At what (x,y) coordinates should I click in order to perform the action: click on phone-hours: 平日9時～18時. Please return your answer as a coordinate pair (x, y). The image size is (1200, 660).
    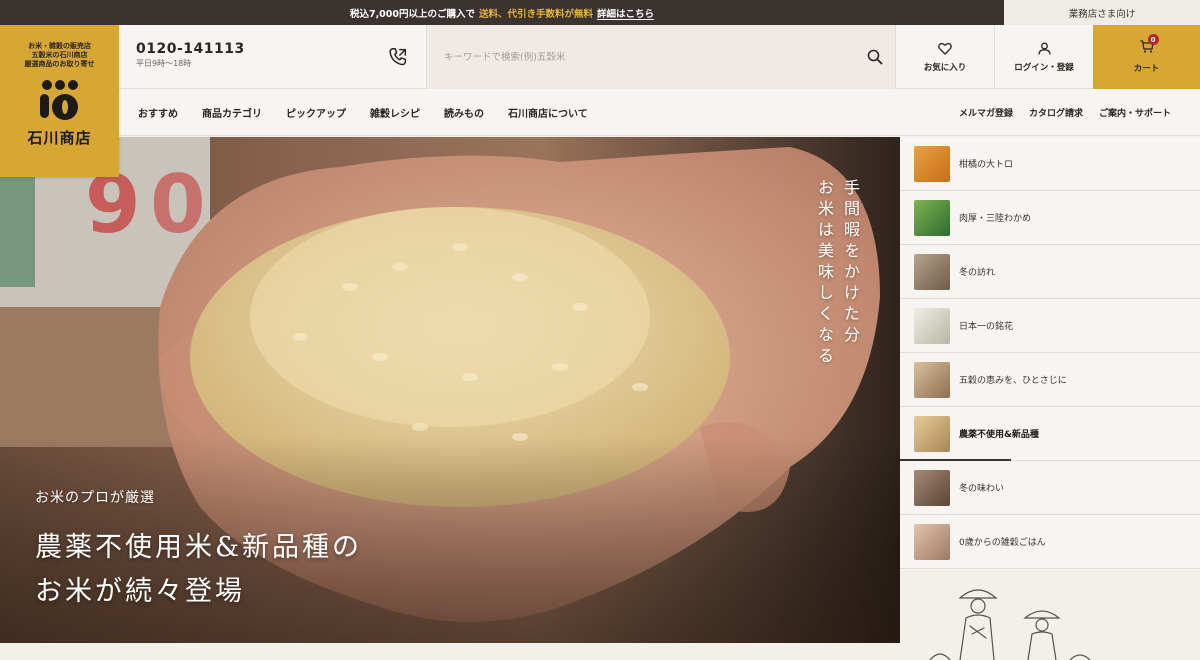
    Looking at the image, I should click on (164, 63).